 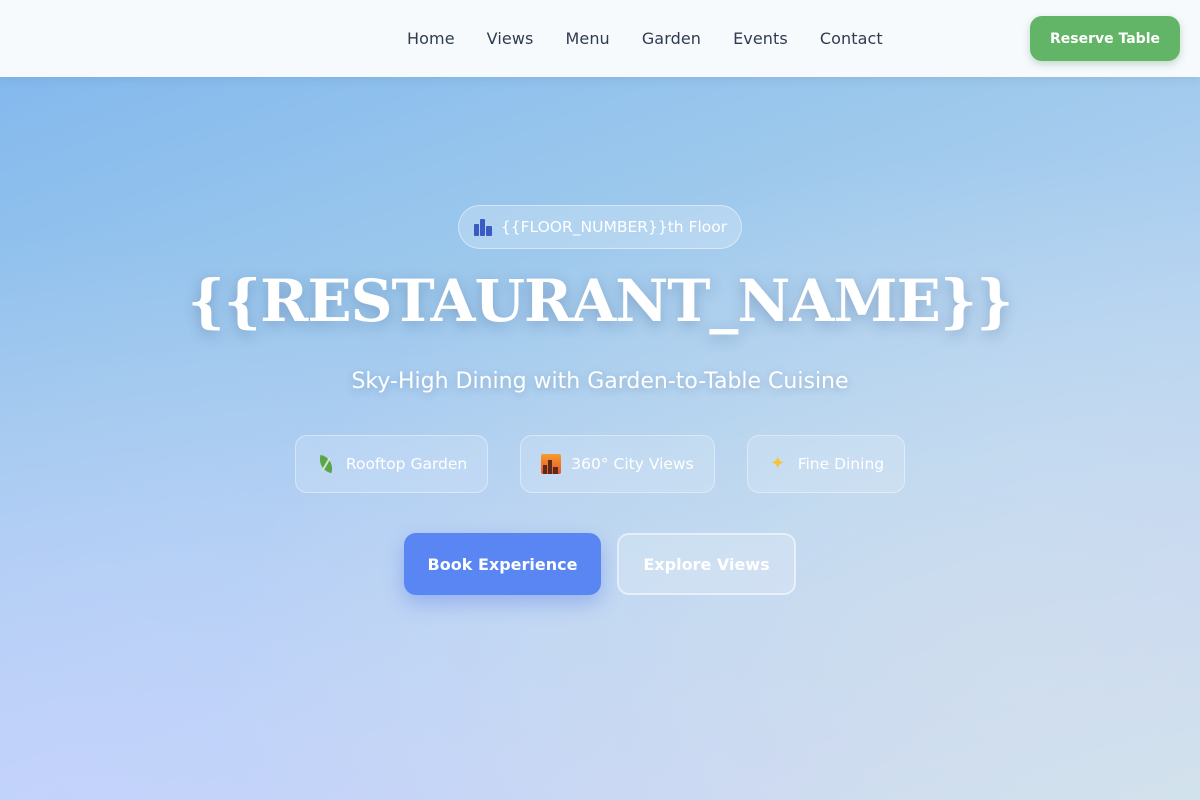 I want to click on restaurant-name-title: {{RESTAURANT_NAME}}, so click(x=600, y=301).